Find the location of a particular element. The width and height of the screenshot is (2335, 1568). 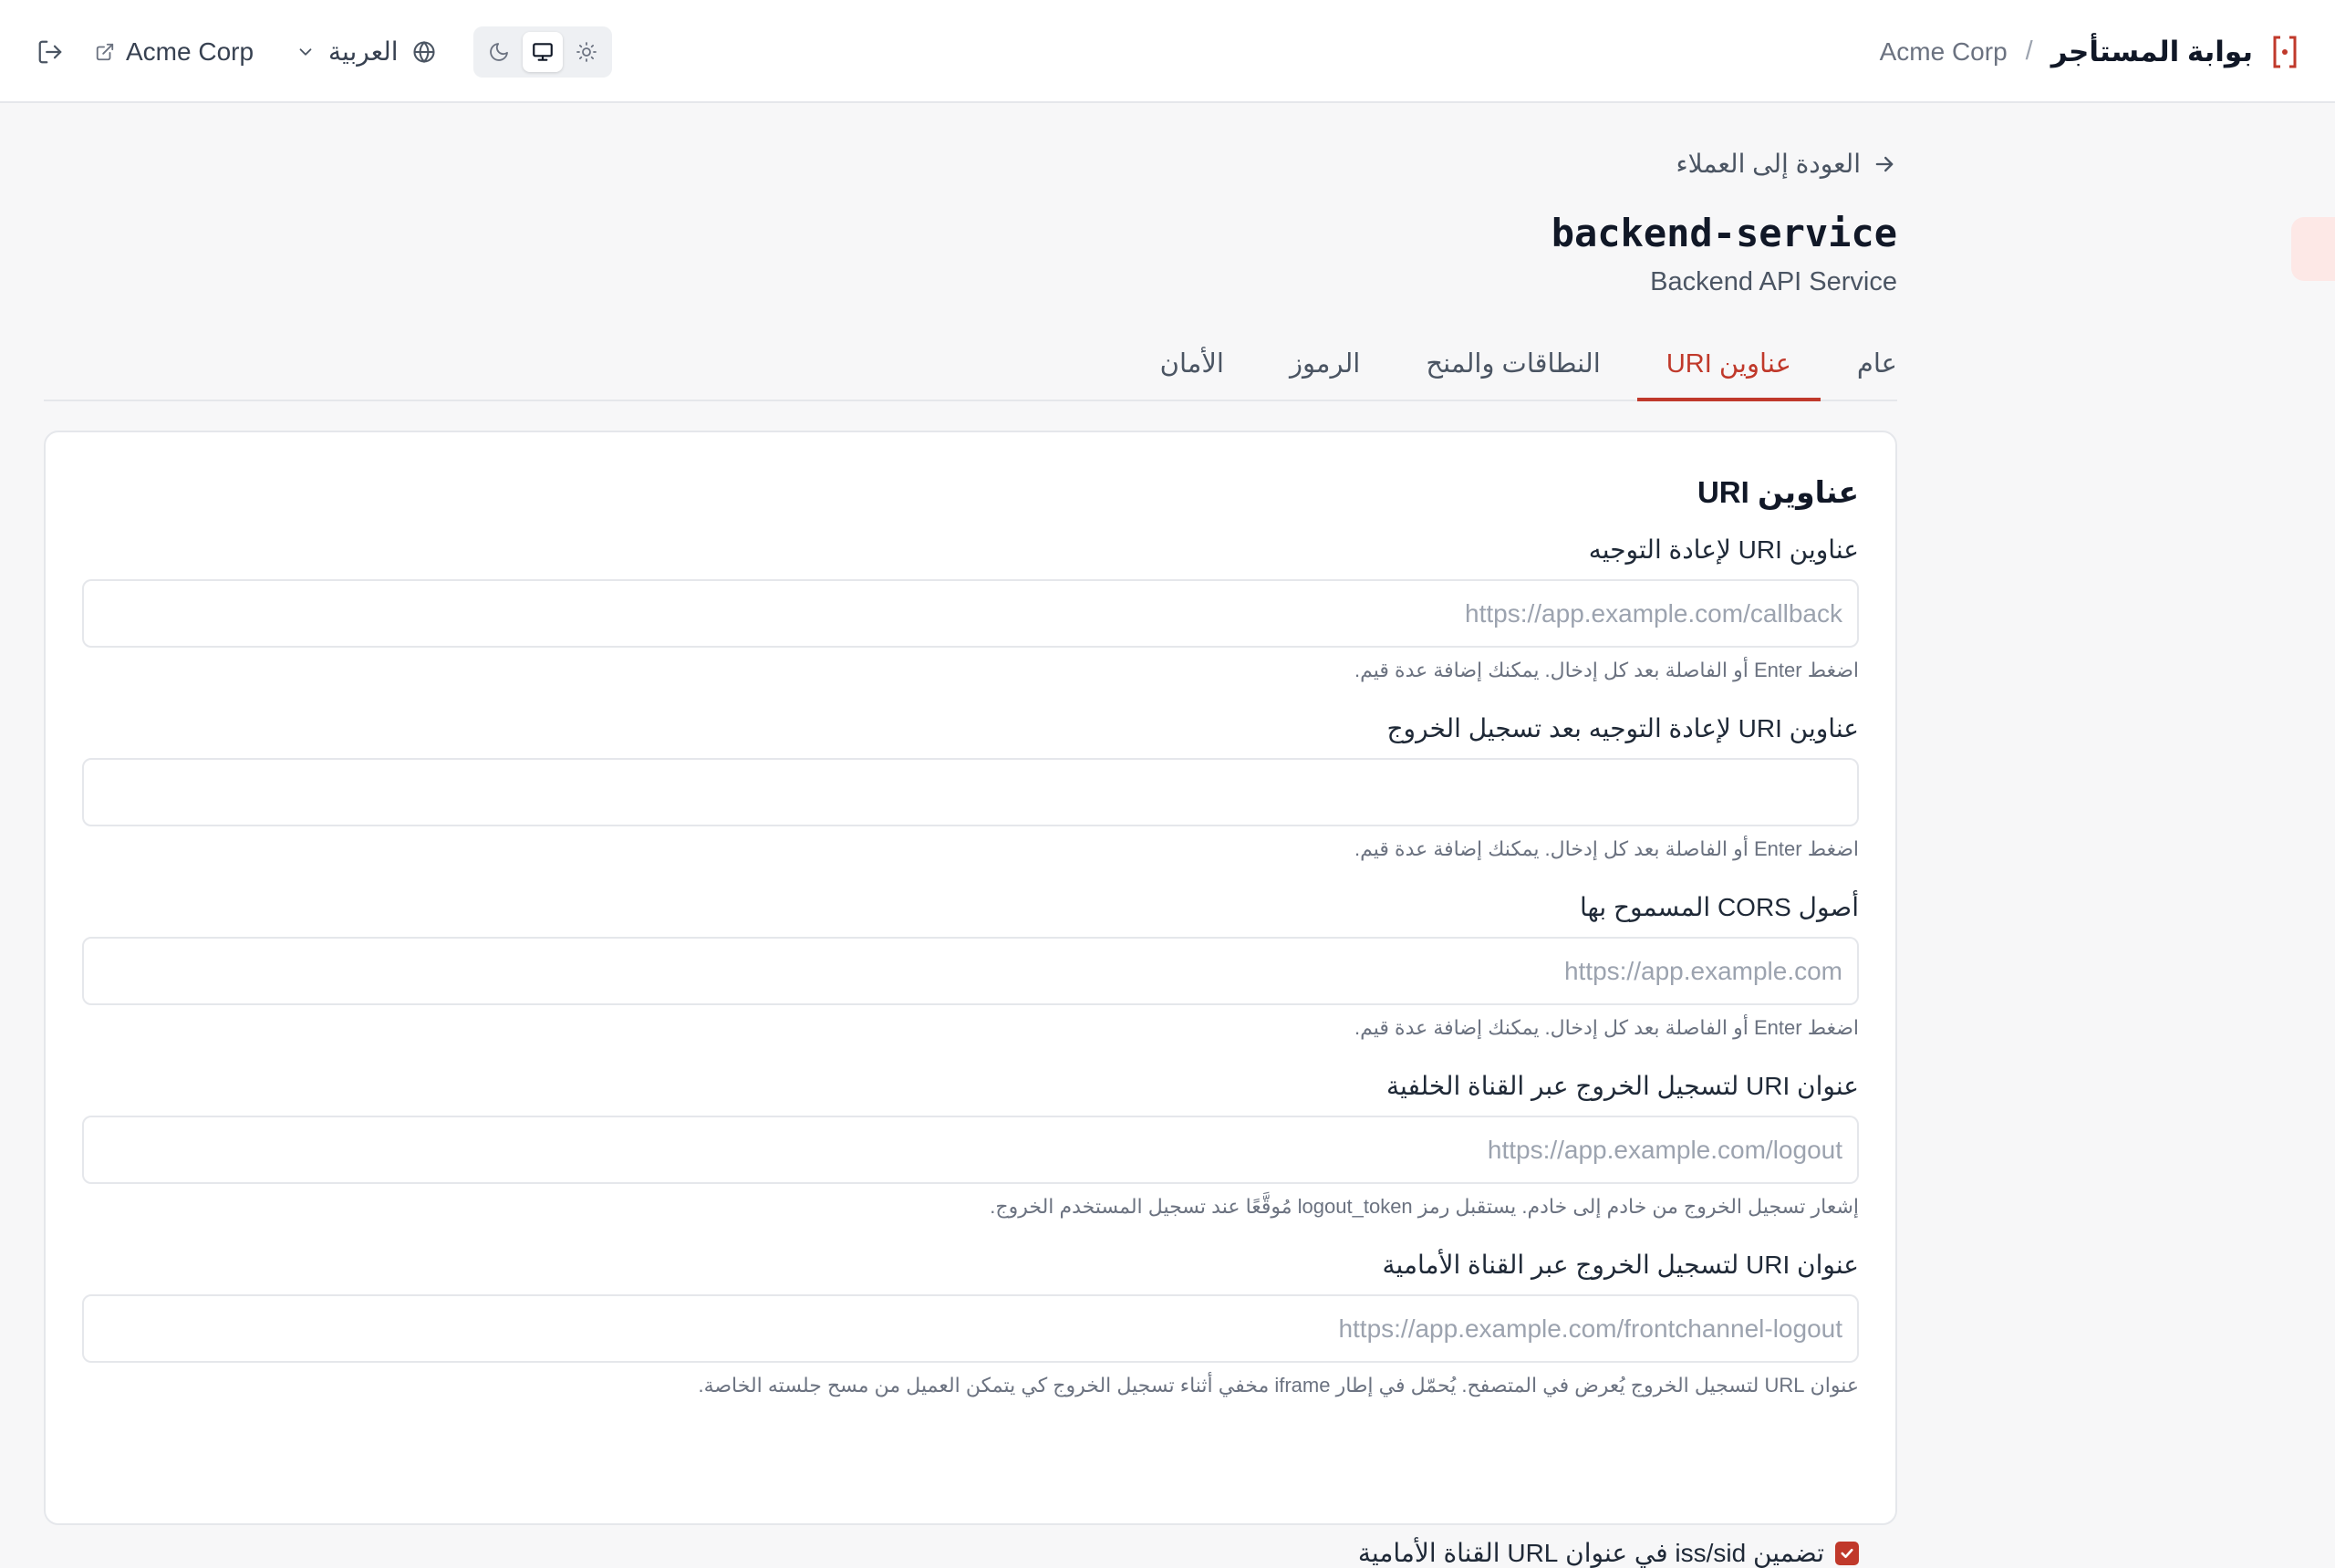

tenant-link-label: Acme Corp is located at coordinates (190, 51).